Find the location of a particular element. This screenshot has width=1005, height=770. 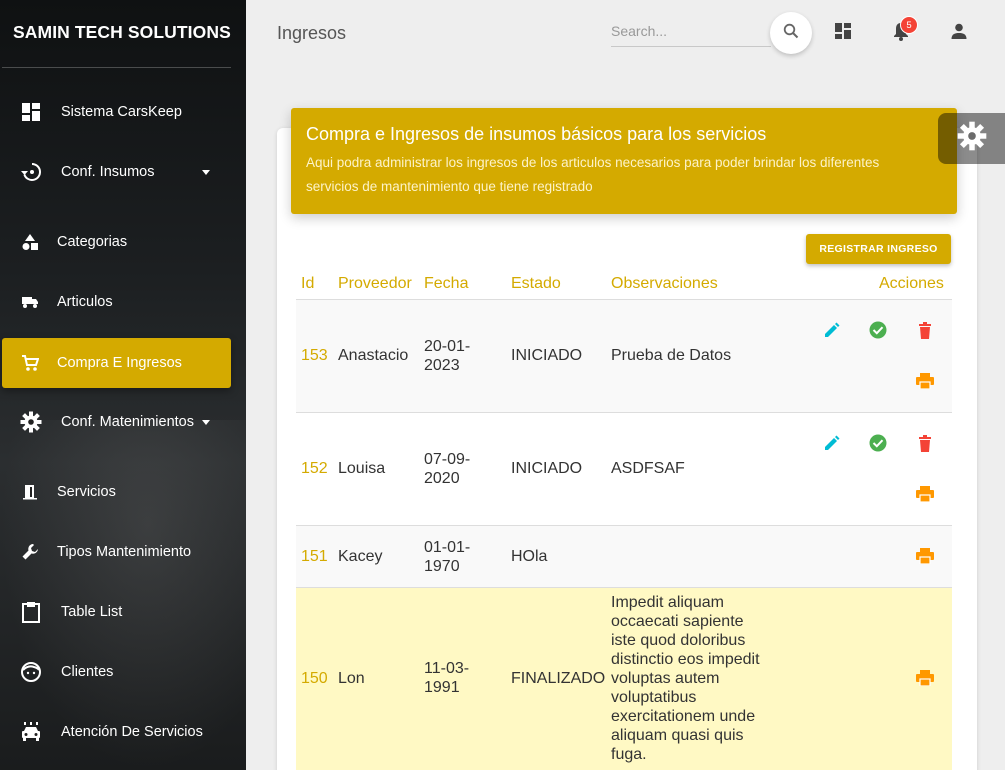

search-button is located at coordinates (791, 33).